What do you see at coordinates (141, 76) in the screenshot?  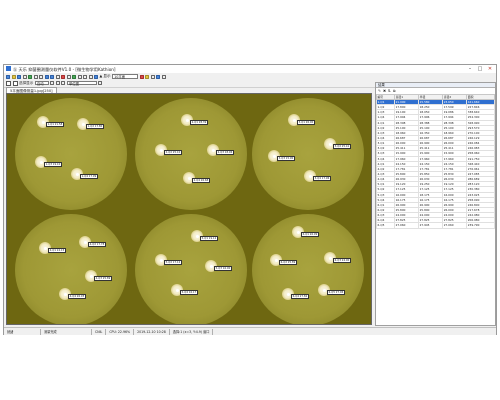 I see `stop-icon` at bounding box center [141, 76].